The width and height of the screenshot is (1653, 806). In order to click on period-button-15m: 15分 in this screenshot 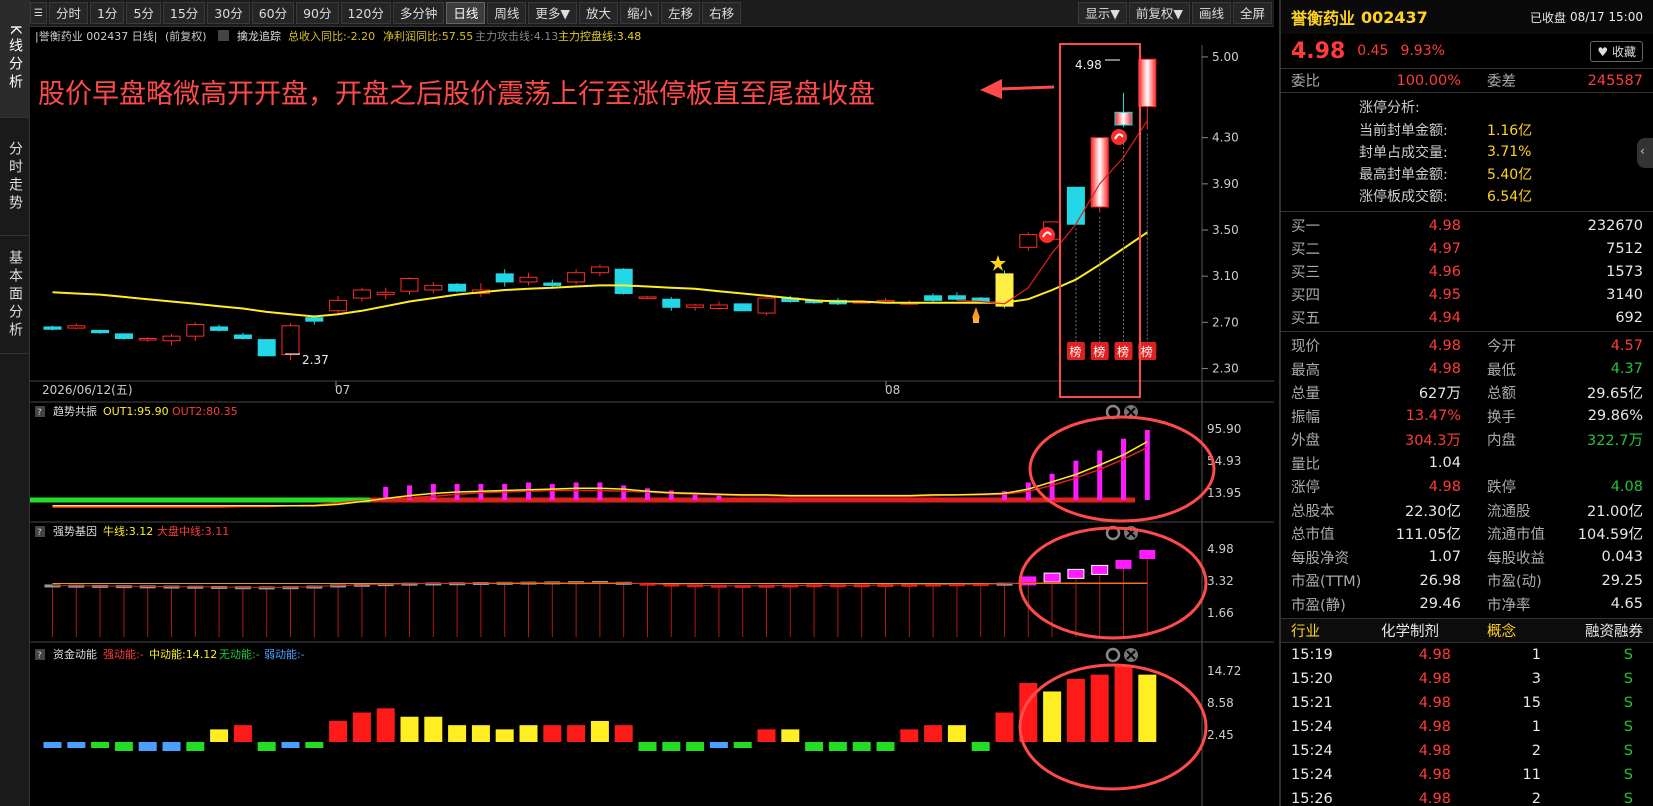, I will do `click(184, 13)`.